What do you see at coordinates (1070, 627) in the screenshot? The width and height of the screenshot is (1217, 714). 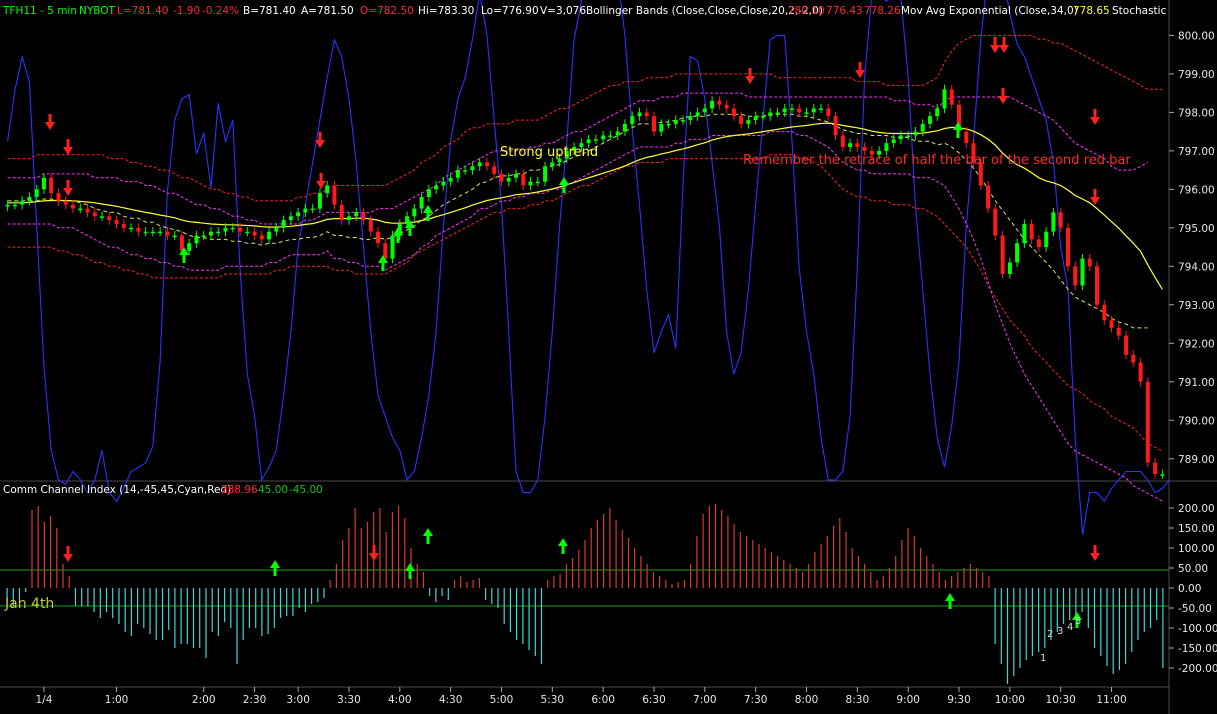 I see `count-4: 4` at bounding box center [1070, 627].